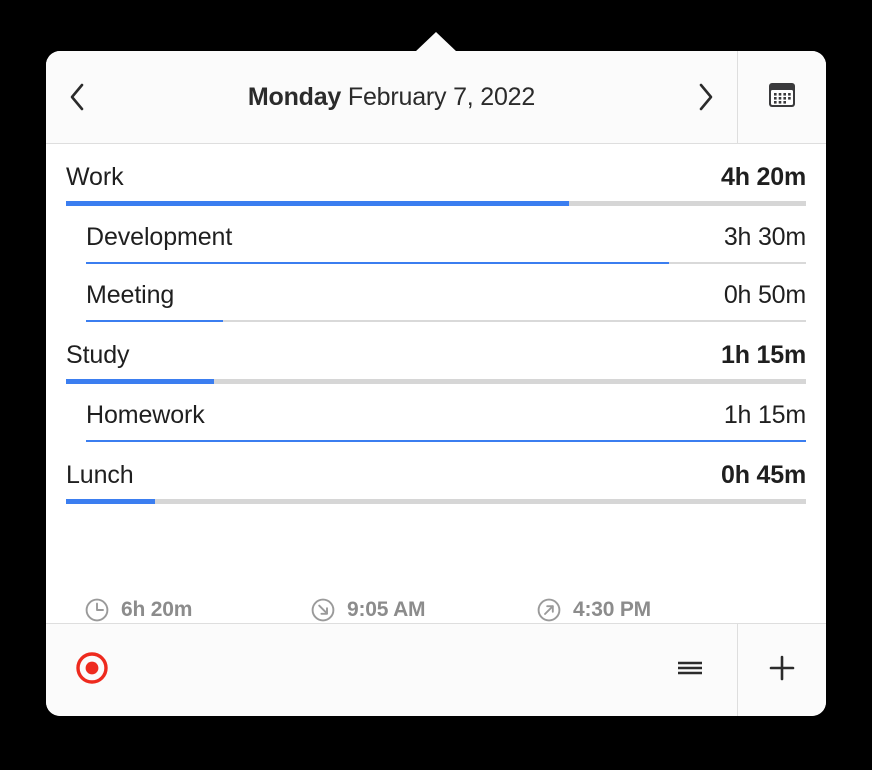  I want to click on entry-label-line: Work 4h 20m, so click(436, 182).